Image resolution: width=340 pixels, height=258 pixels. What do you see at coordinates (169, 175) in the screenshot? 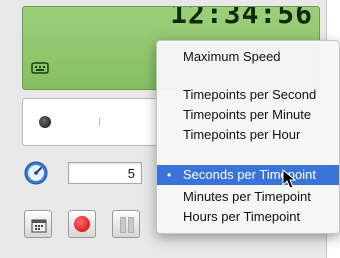
I see `checkmark-icon: •` at bounding box center [169, 175].